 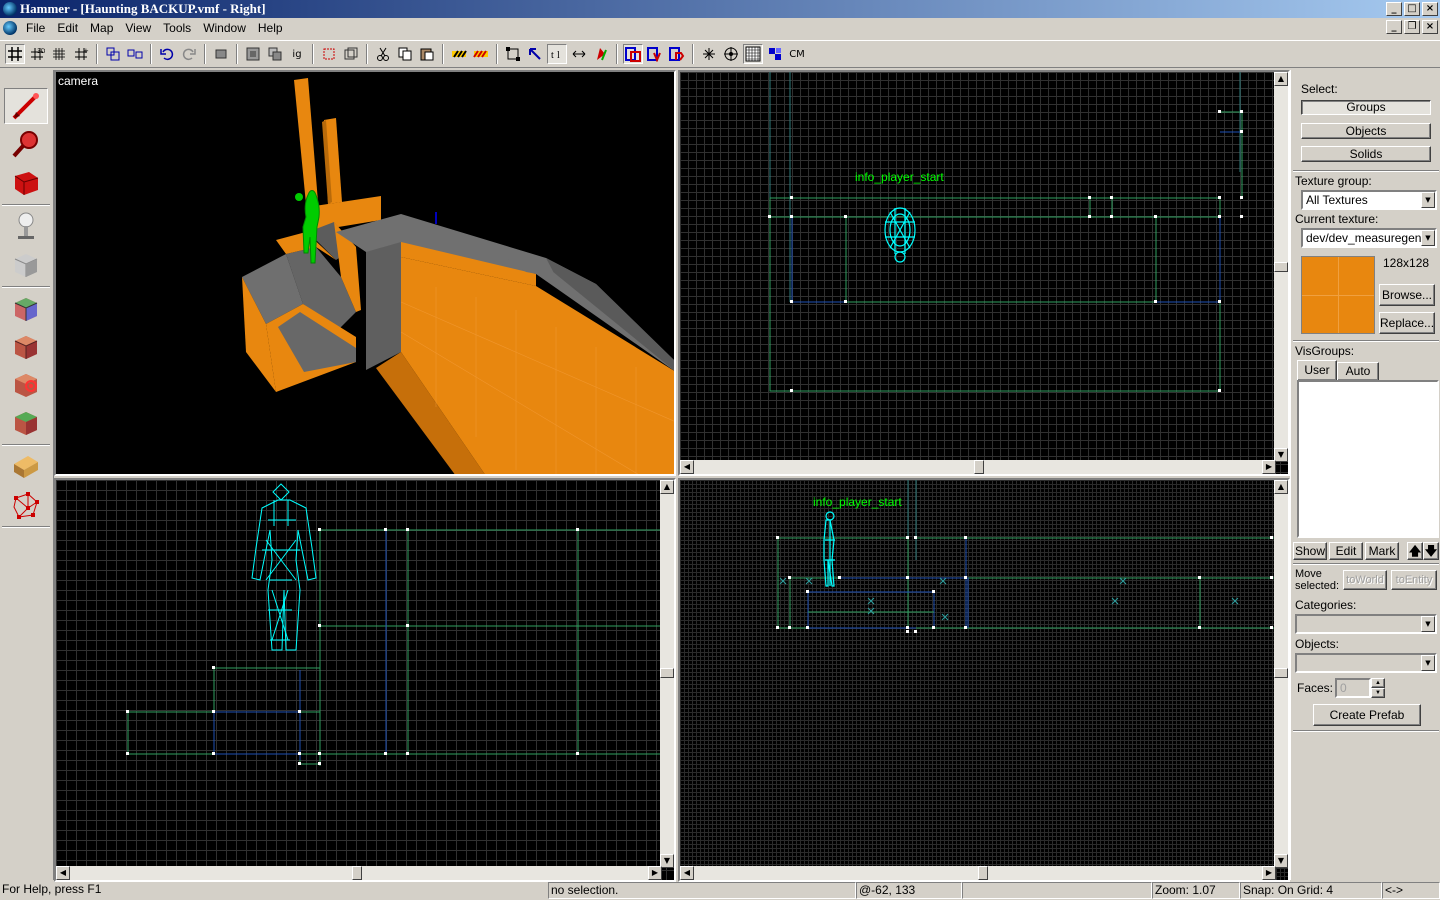 I want to click on texture-application-tool-icon, so click(x=26, y=308).